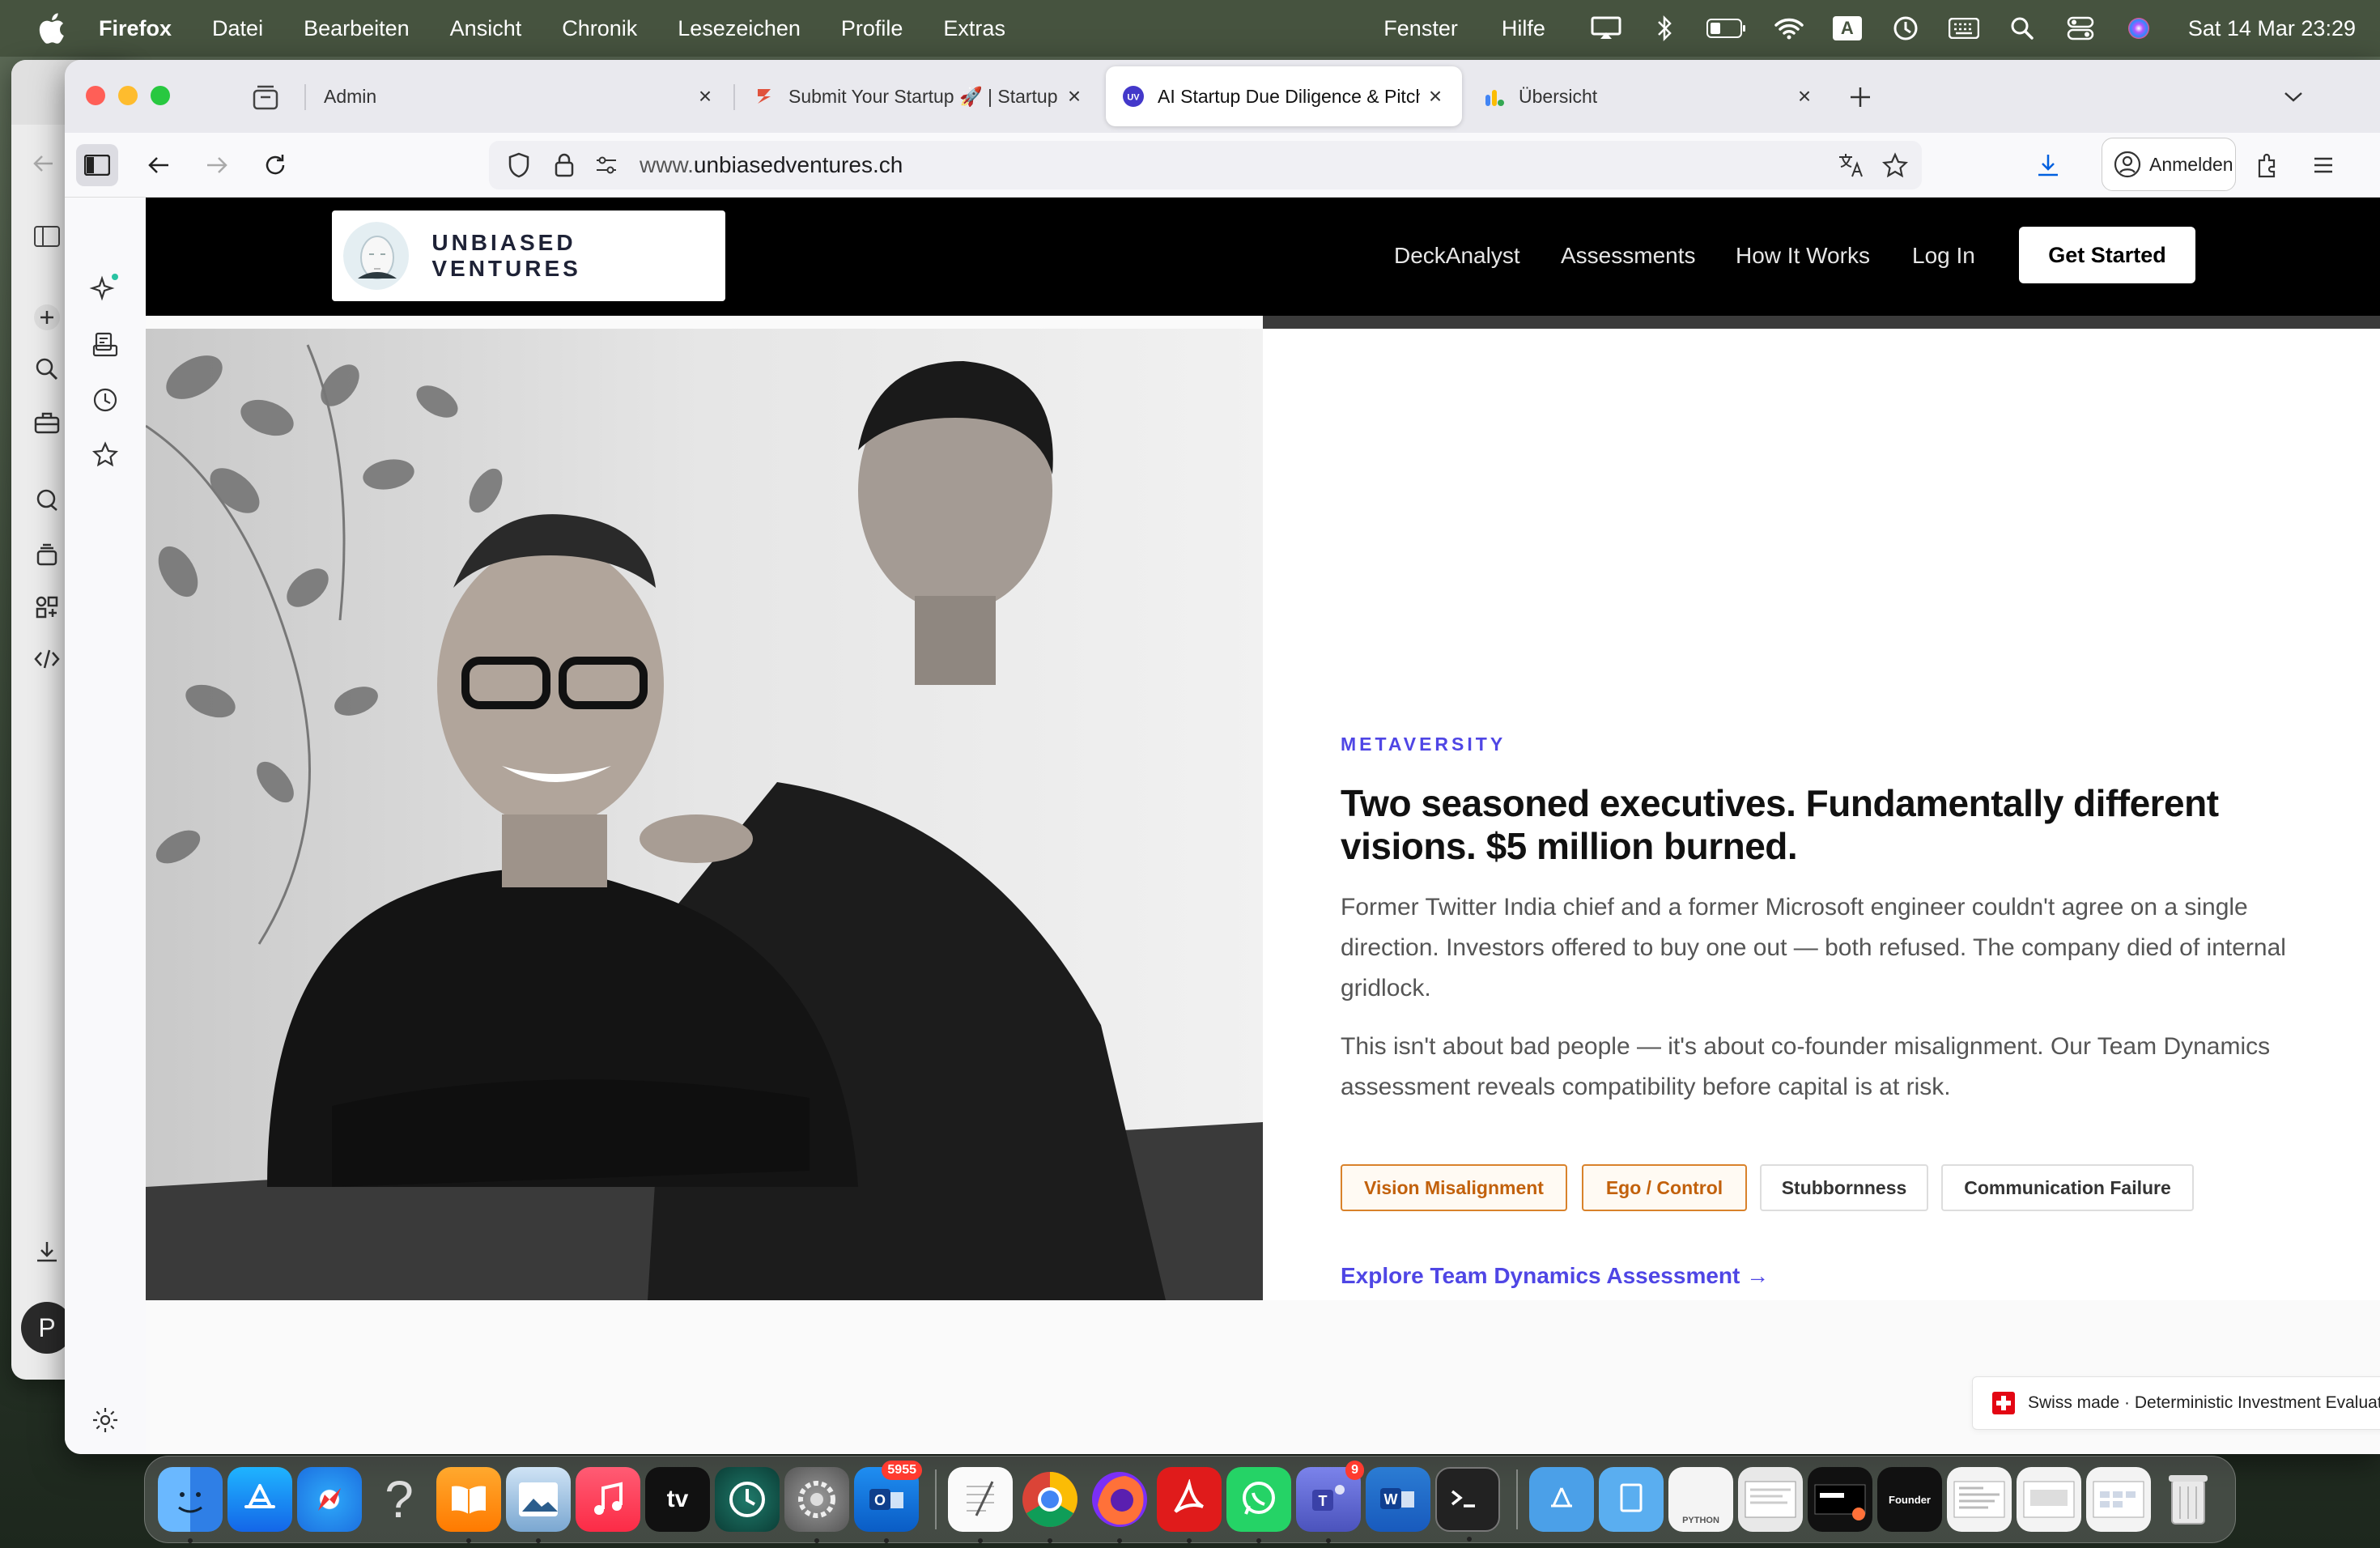 The height and width of the screenshot is (1548, 2380). What do you see at coordinates (237, 29) in the screenshot?
I see `menu-datei: Datei` at bounding box center [237, 29].